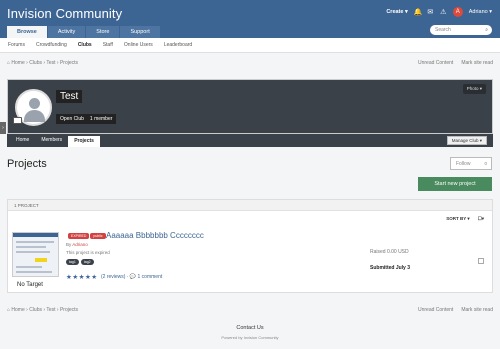 Image resolution: width=500 pixels, height=349 pixels. Describe the element at coordinates (389, 252) in the screenshot. I see `raised-amount: Raised 0.00 USD` at that location.